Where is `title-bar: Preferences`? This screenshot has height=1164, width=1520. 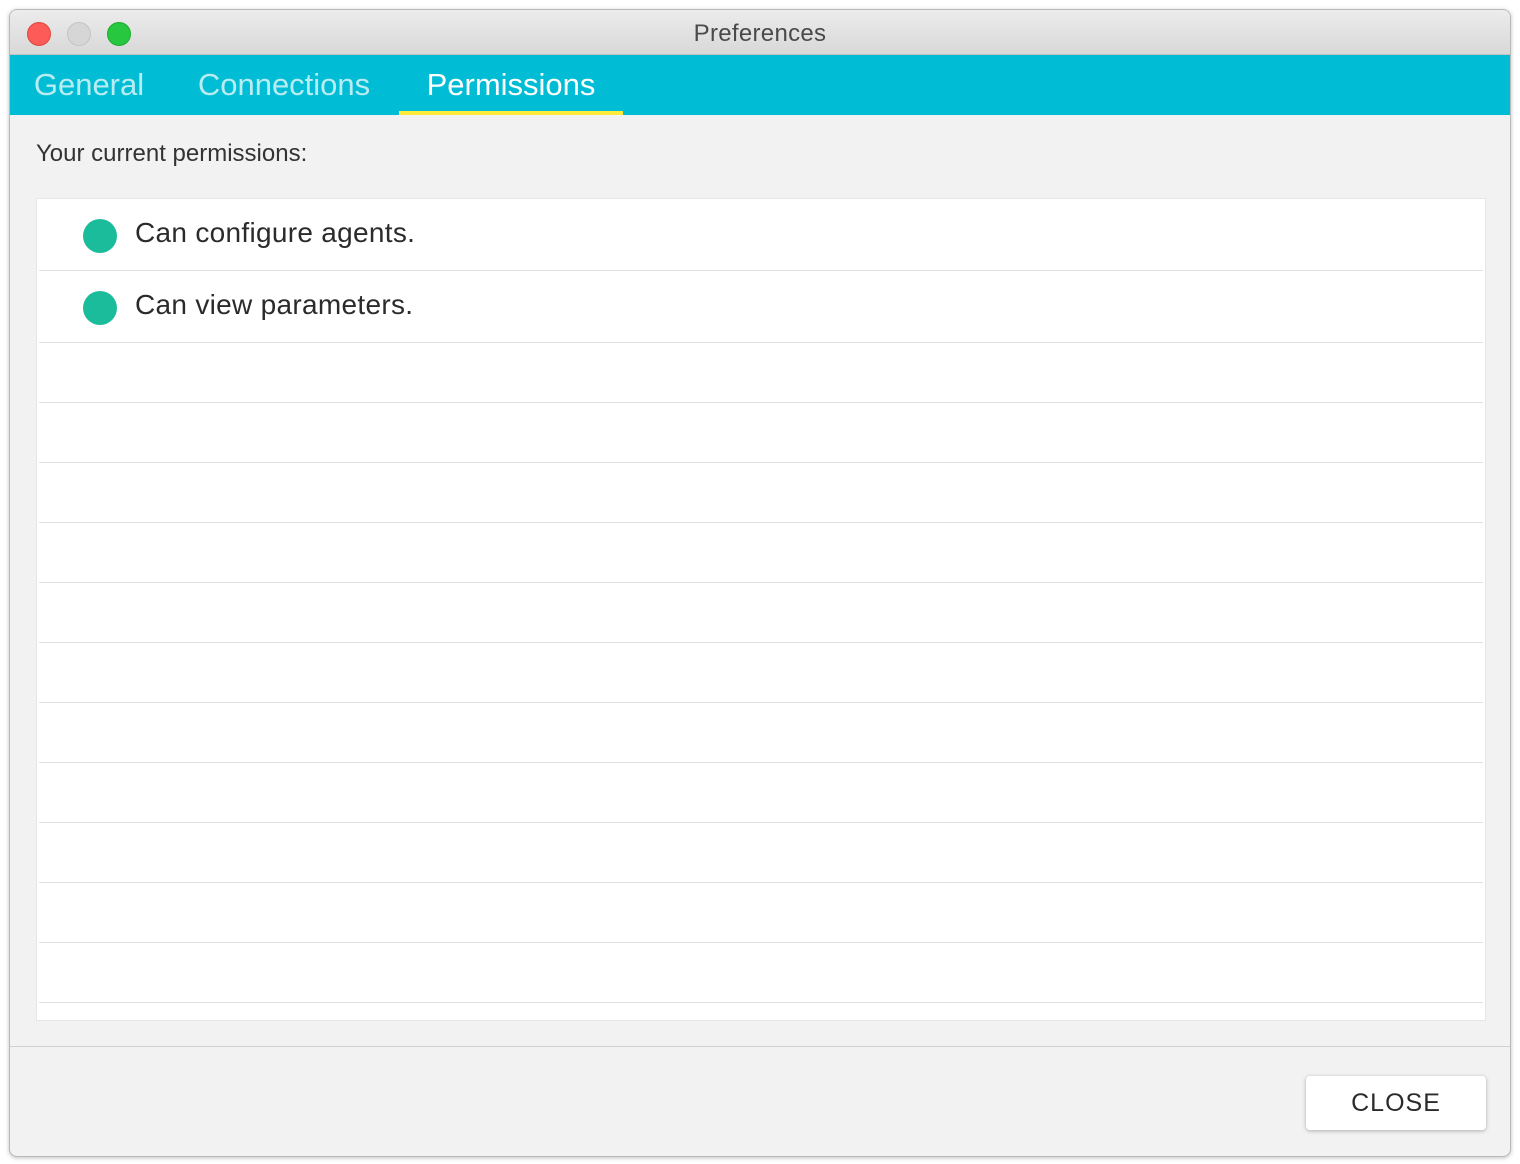 title-bar: Preferences is located at coordinates (760, 32).